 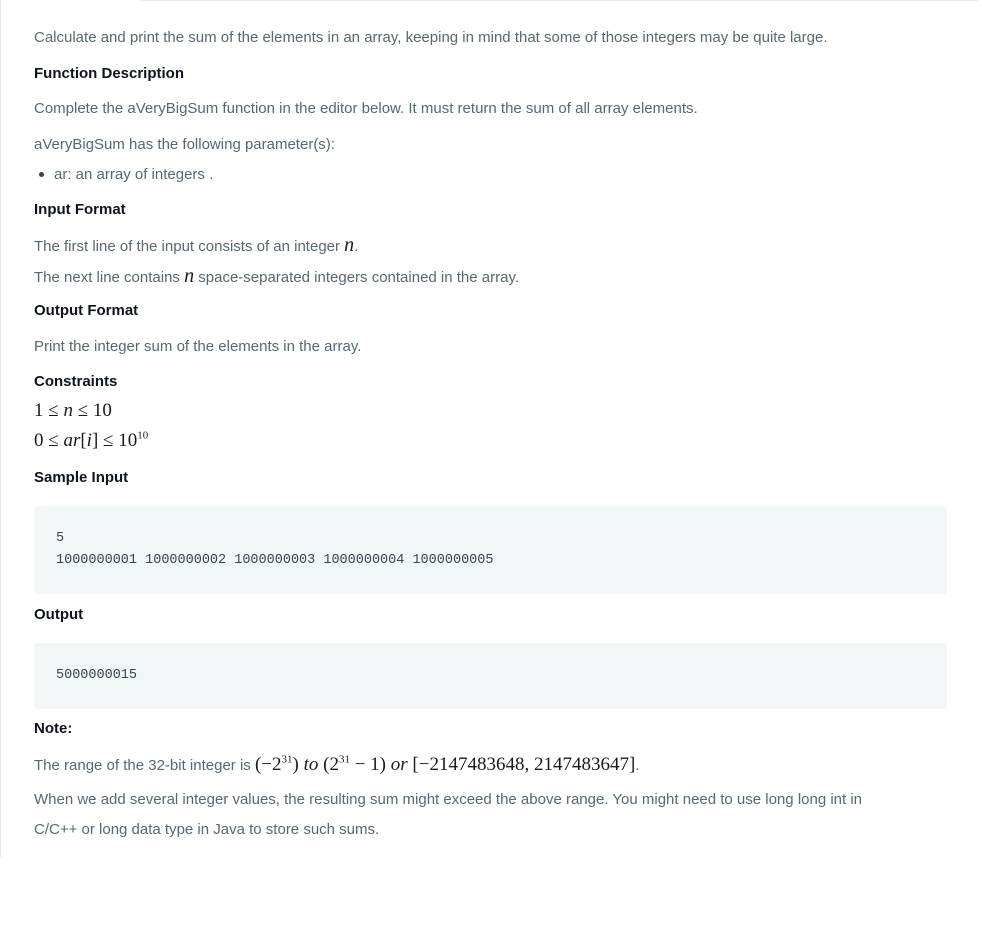 What do you see at coordinates (86, 310) in the screenshot?
I see `output-format-heading: Output Format` at bounding box center [86, 310].